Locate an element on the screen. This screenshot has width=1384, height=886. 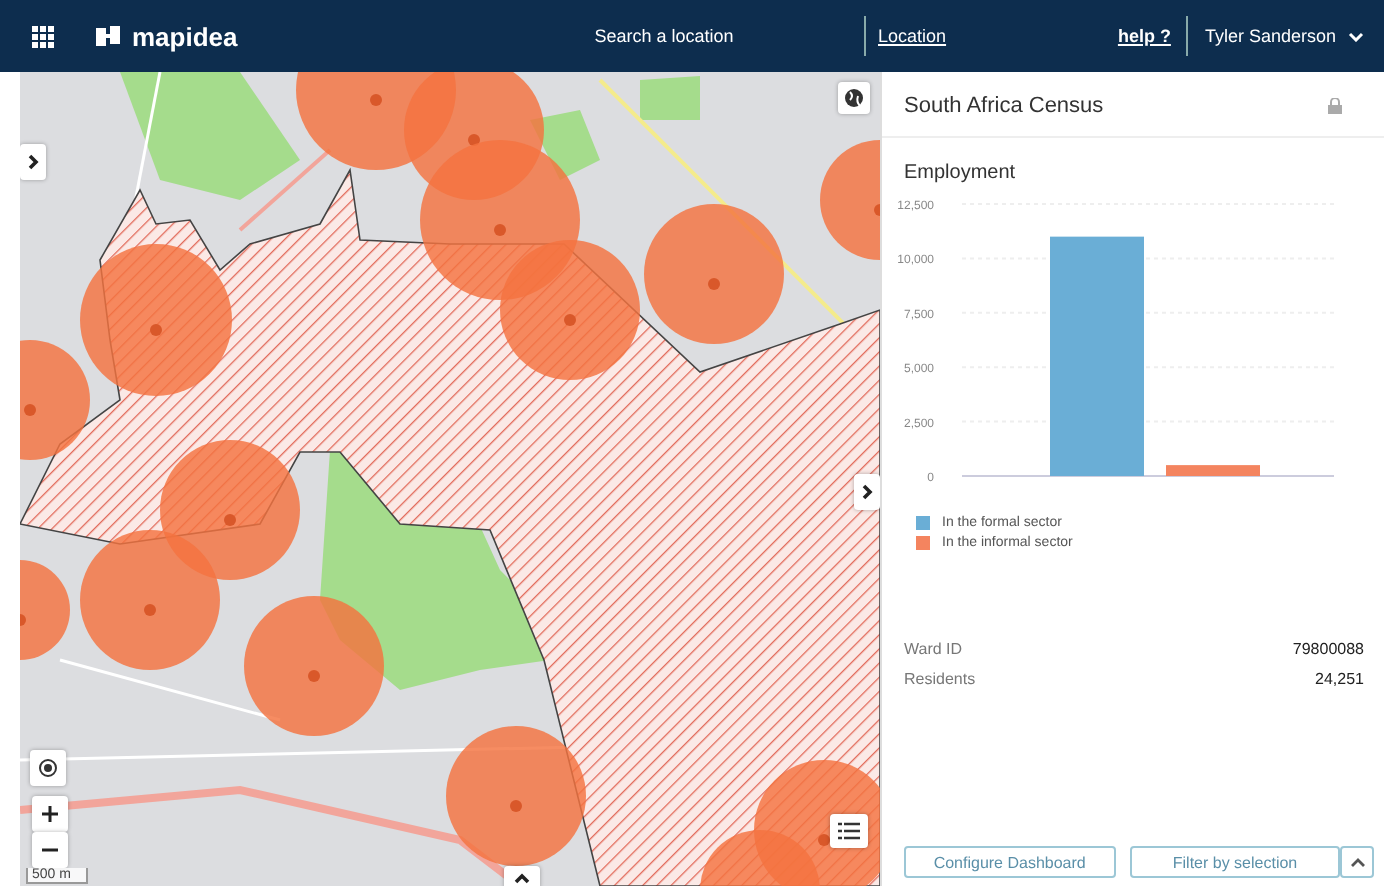
zoom-out-icon is located at coordinates (50, 850).